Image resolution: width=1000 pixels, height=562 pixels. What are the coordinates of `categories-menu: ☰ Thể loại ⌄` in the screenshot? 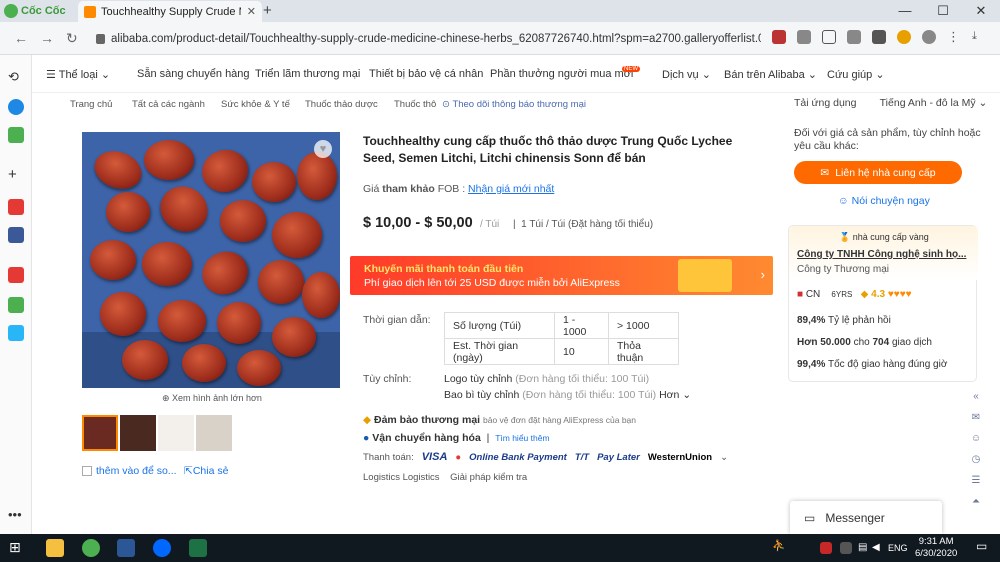 It's located at (78, 74).